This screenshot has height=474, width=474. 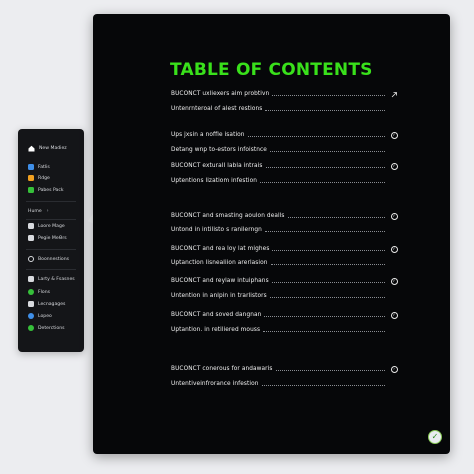 I want to click on toc-entry-text: Uptanction lisnealiion arerlasion, so click(x=219, y=263).